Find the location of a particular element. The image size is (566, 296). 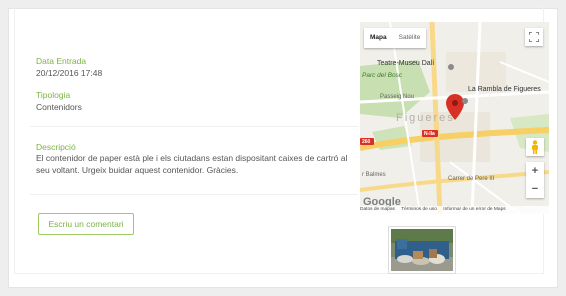

road-shield-label: 260 is located at coordinates (366, 142).